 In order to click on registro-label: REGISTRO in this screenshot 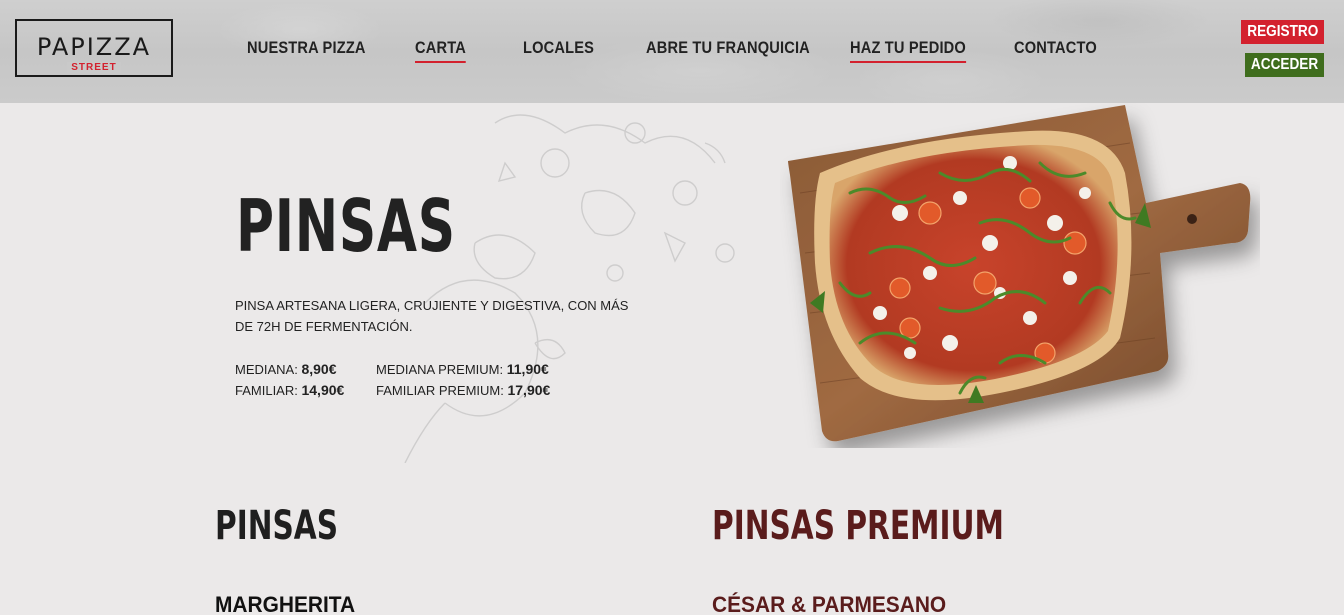, I will do `click(1282, 31)`.